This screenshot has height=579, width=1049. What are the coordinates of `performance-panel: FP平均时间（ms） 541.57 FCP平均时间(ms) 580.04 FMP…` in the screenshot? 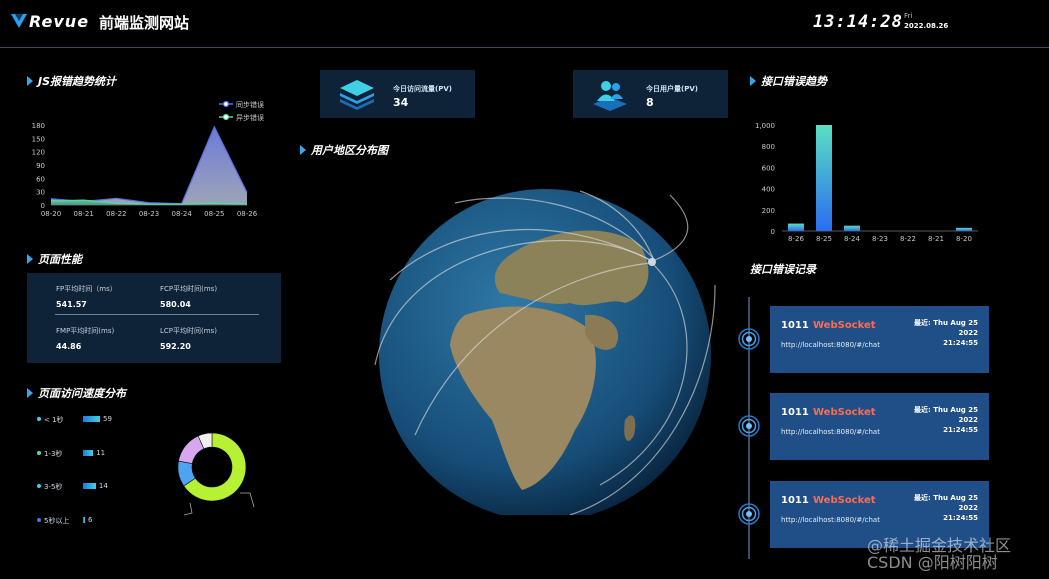 It's located at (154, 318).